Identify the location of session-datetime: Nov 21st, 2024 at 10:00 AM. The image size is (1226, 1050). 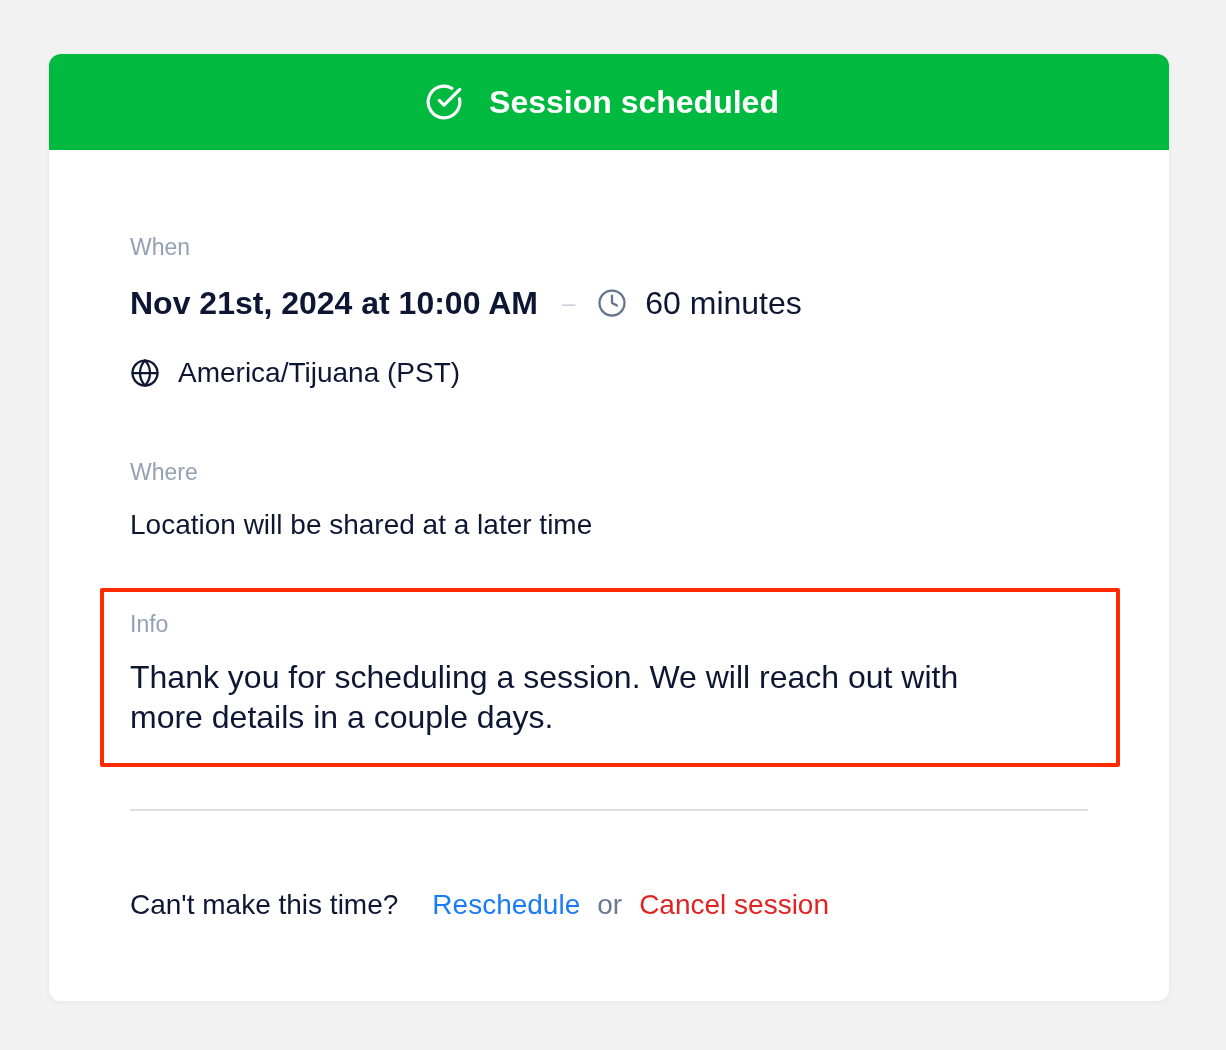
(334, 303).